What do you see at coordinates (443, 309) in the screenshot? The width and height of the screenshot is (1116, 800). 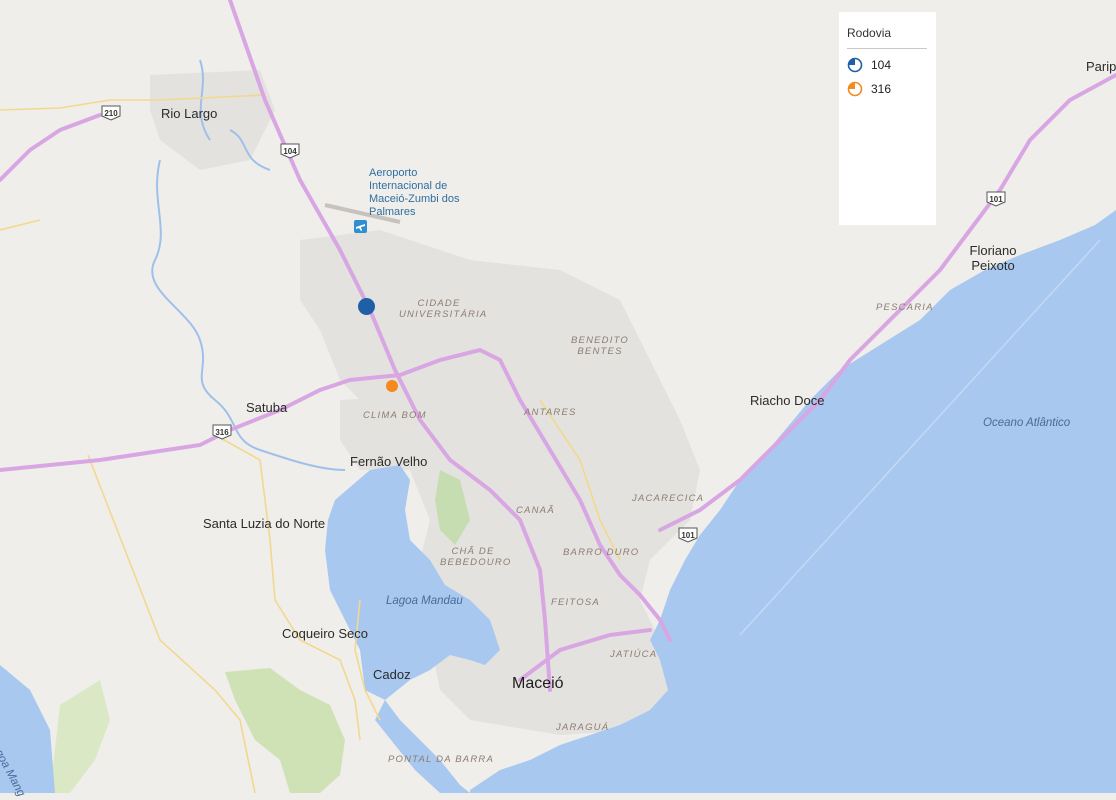 I see `hood-cidade-universitaria: Cidade Universitária` at bounding box center [443, 309].